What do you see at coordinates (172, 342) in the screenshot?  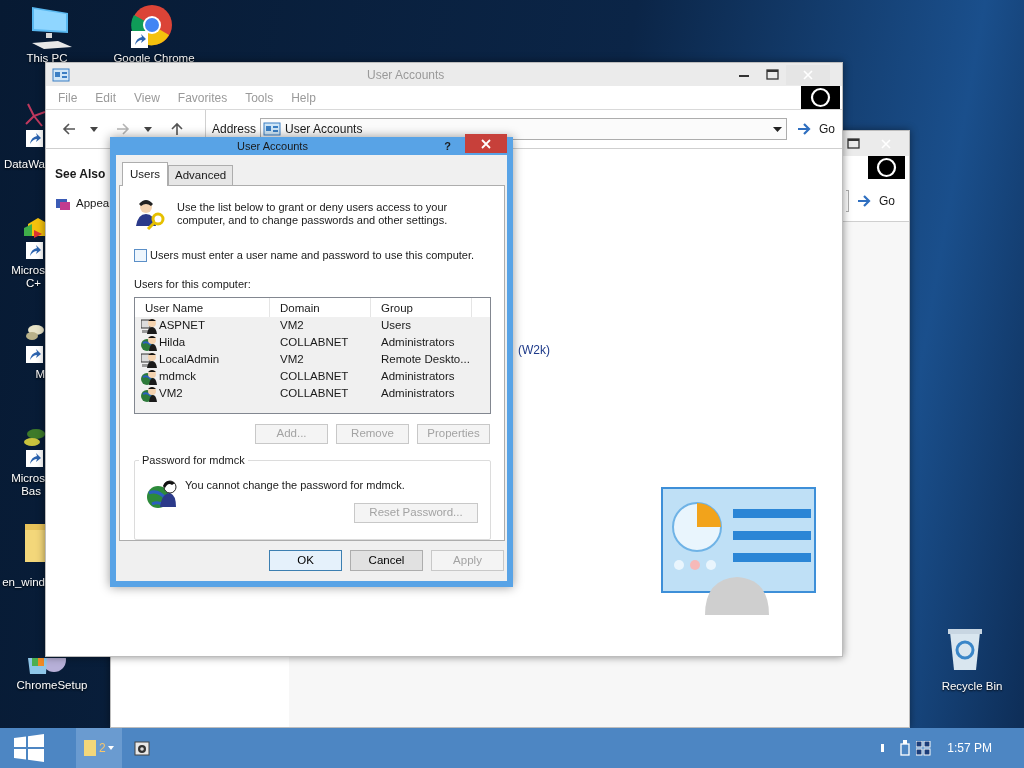 I see `table-cell-text: Hilda` at bounding box center [172, 342].